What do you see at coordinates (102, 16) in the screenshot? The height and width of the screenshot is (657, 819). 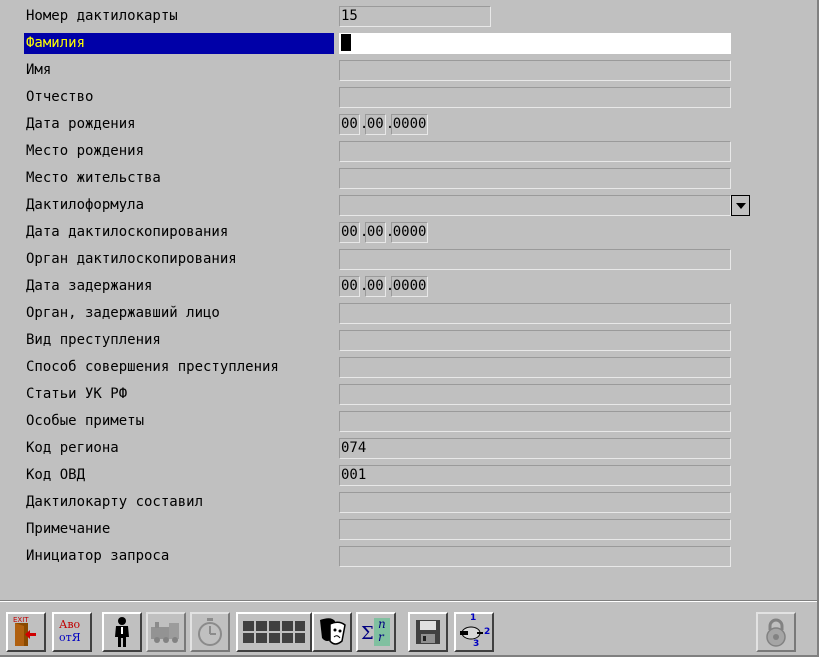 I see `field-label: Номер дактилокарты` at bounding box center [102, 16].